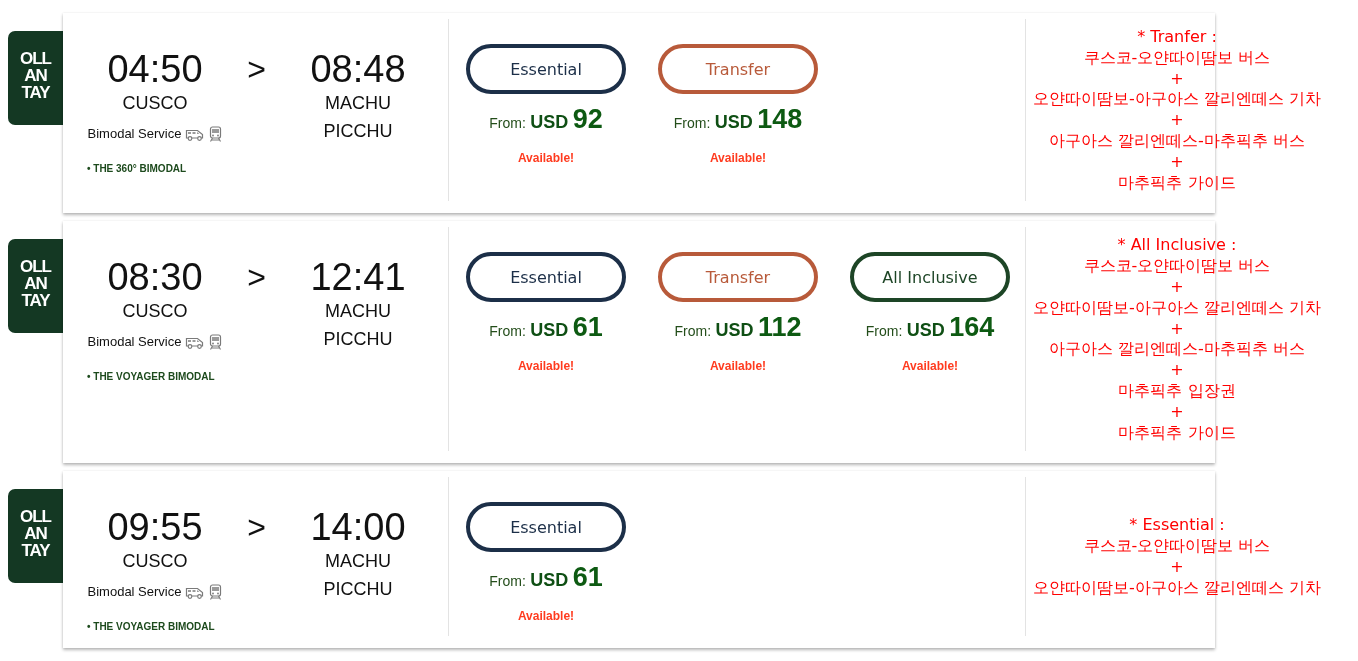  Describe the element at coordinates (930, 277) in the screenshot. I see `fare-button: All Inclusive` at that location.